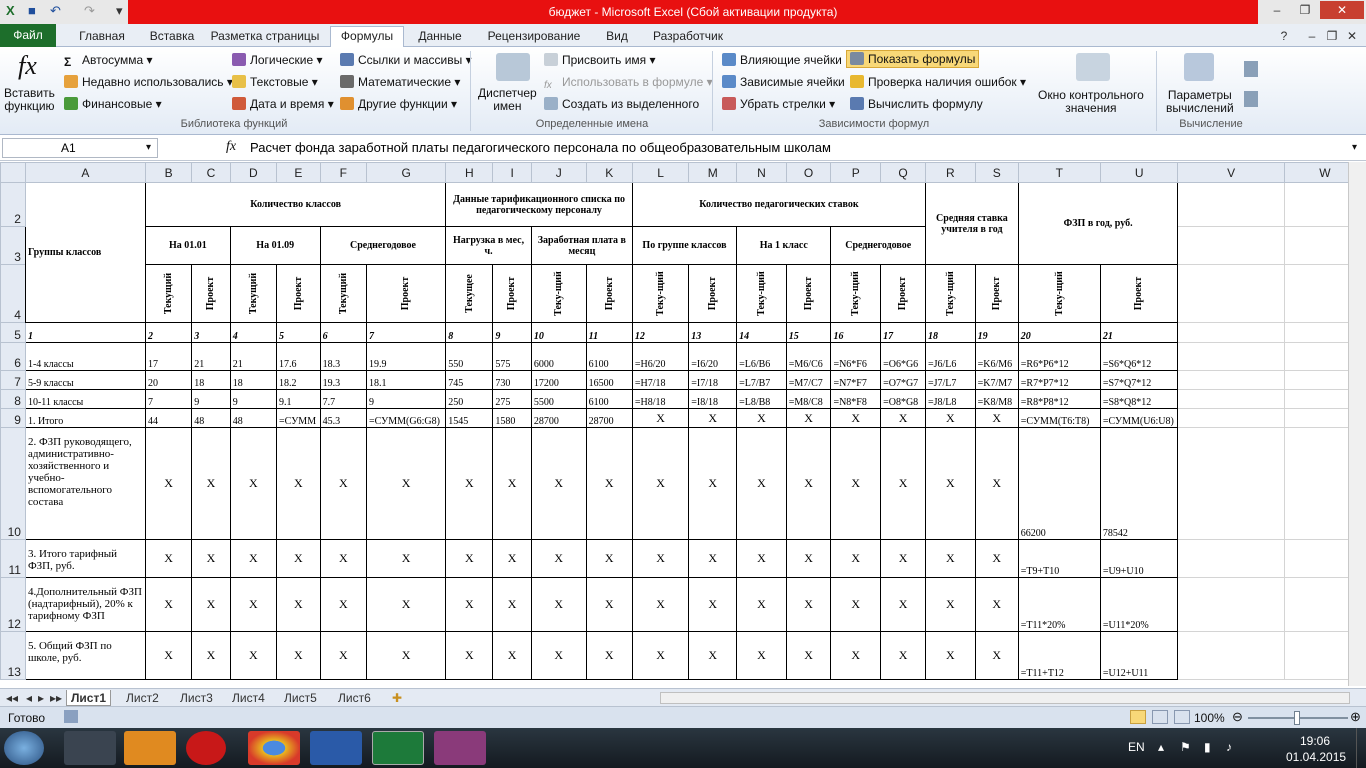 The image size is (1366, 768). What do you see at coordinates (253, 172) in the screenshot?
I see `column-header-D: D` at bounding box center [253, 172].